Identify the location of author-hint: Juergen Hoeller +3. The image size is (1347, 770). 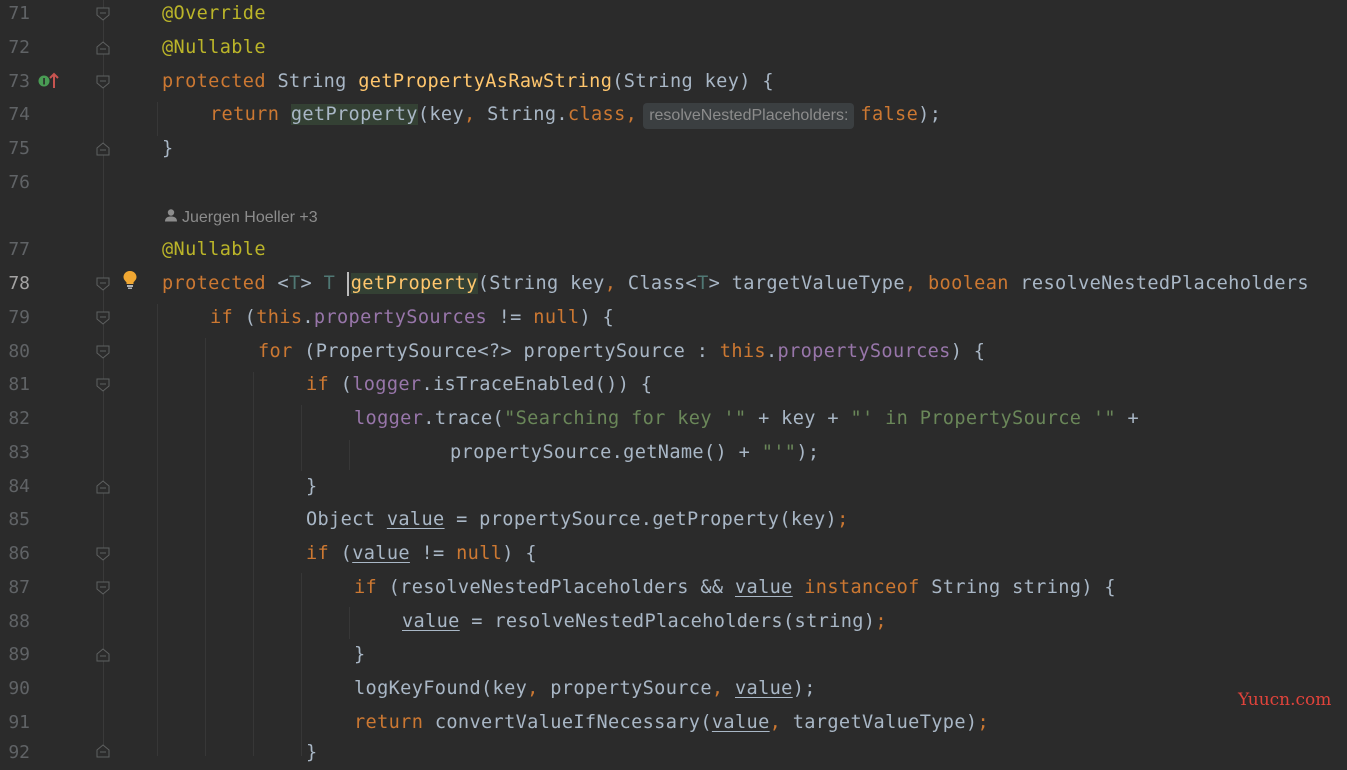
(241, 218).